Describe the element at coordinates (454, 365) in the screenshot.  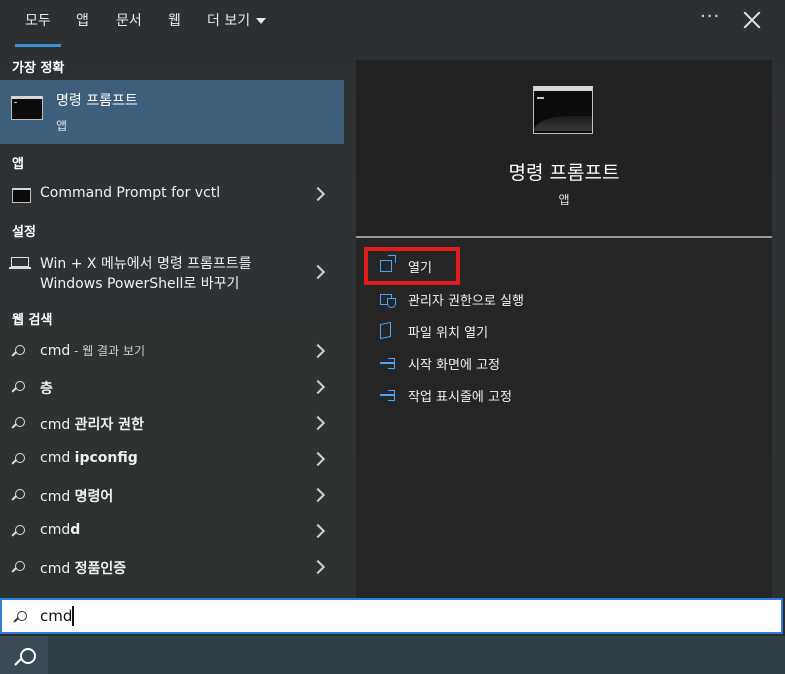
I see `action-label: 시작 화면에 고정` at that location.